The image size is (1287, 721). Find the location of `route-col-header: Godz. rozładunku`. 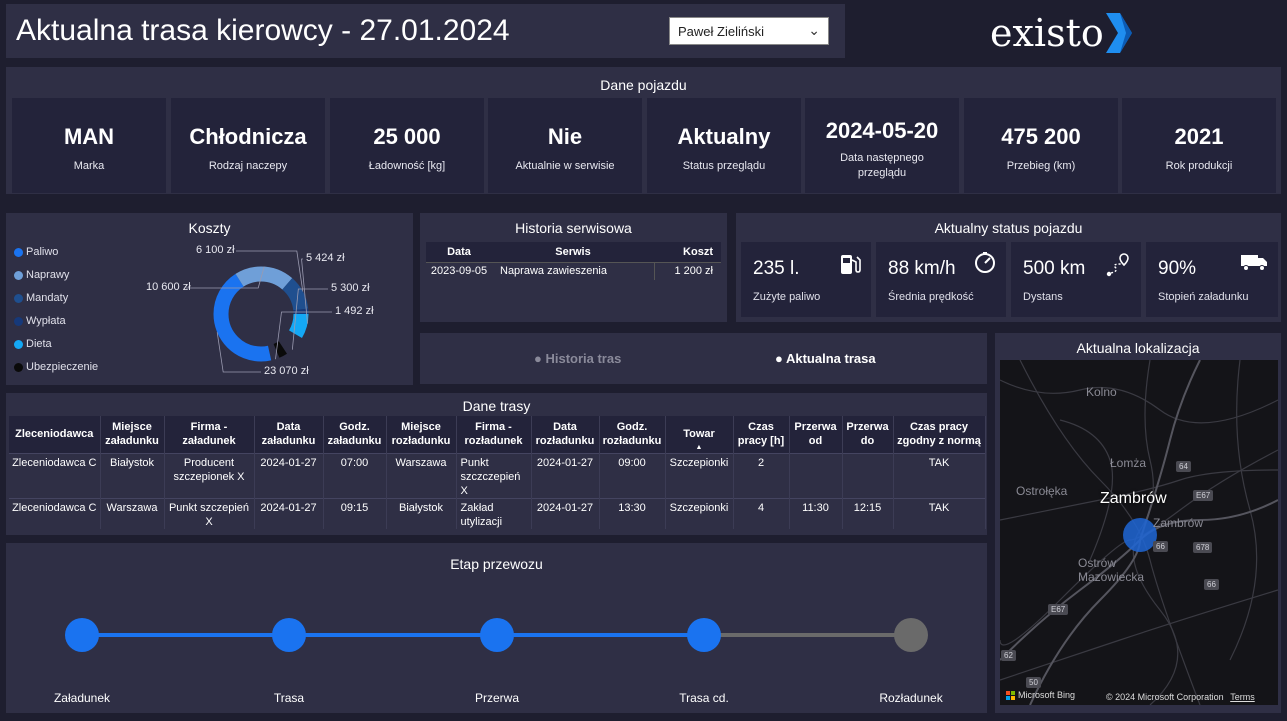

route-col-header: Godz. rozładunku is located at coordinates (632, 434).